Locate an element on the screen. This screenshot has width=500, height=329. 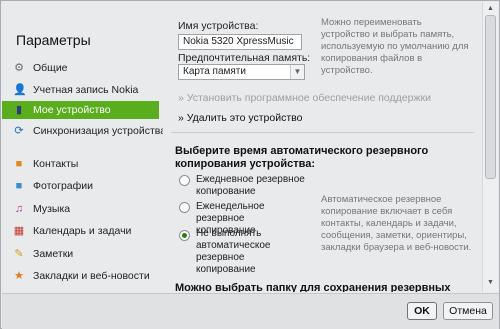
bookmarks-icon: ★ is located at coordinates (19, 276).